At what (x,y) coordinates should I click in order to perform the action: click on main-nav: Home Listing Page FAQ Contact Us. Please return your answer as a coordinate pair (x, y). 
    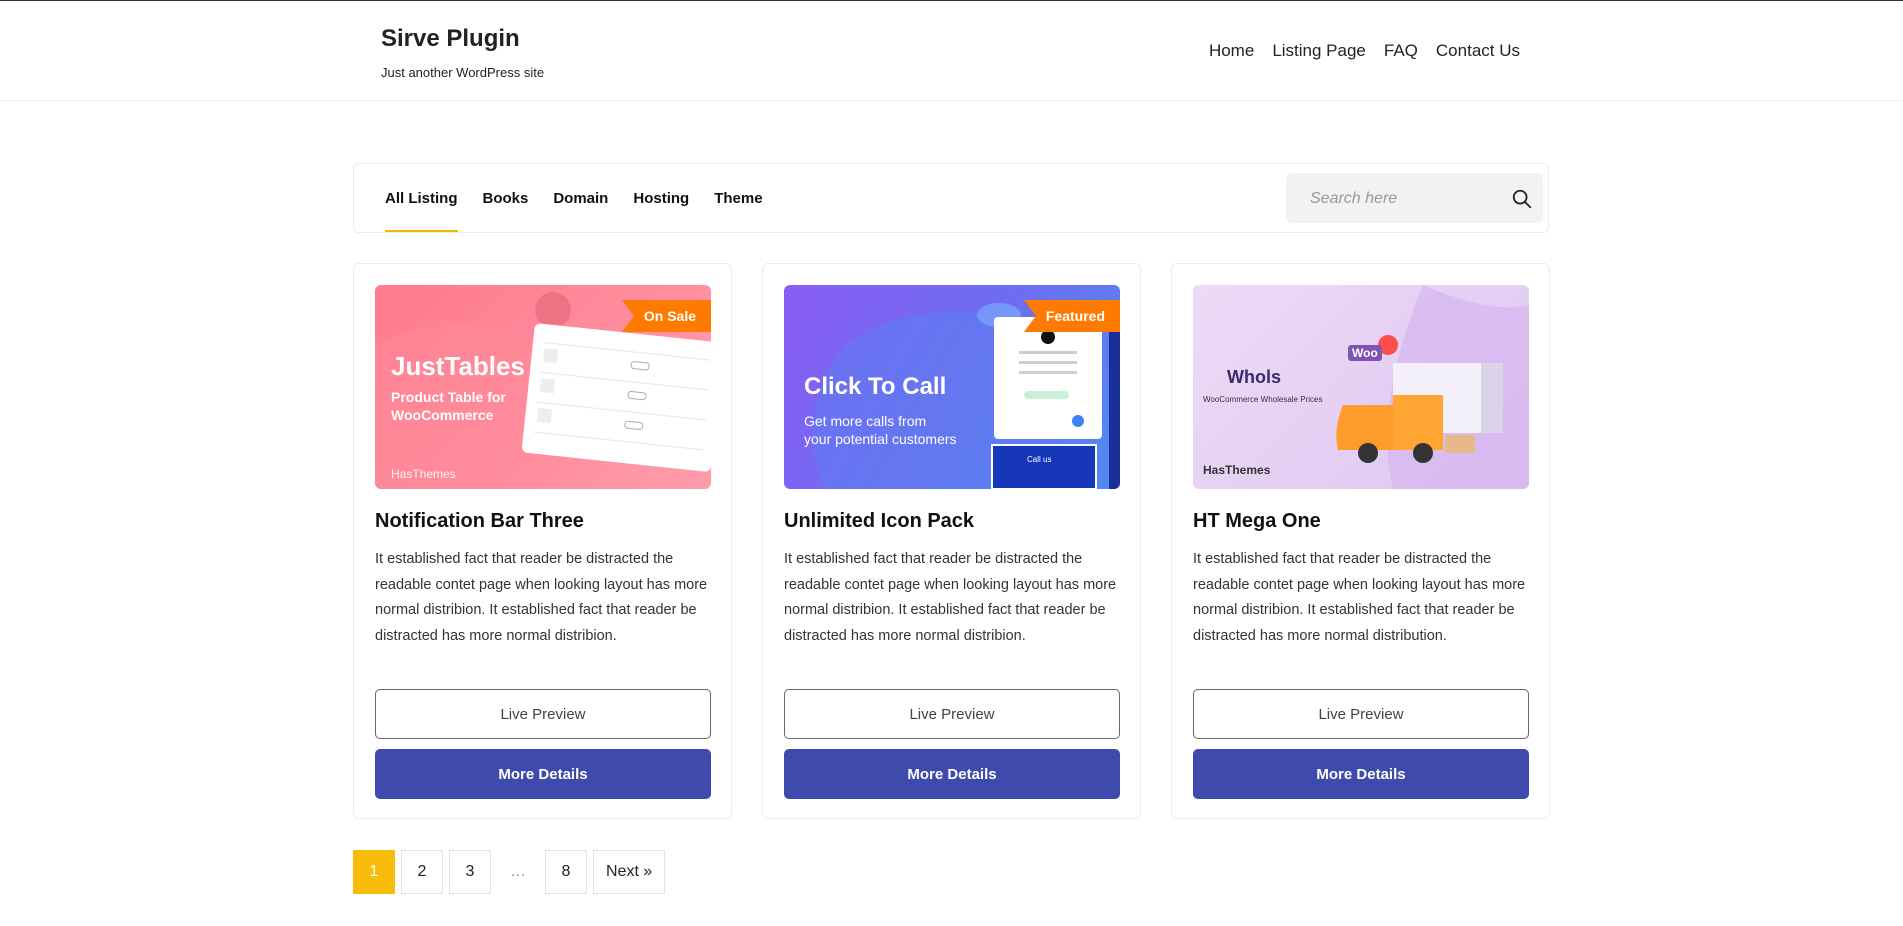
    Looking at the image, I should click on (1355, 51).